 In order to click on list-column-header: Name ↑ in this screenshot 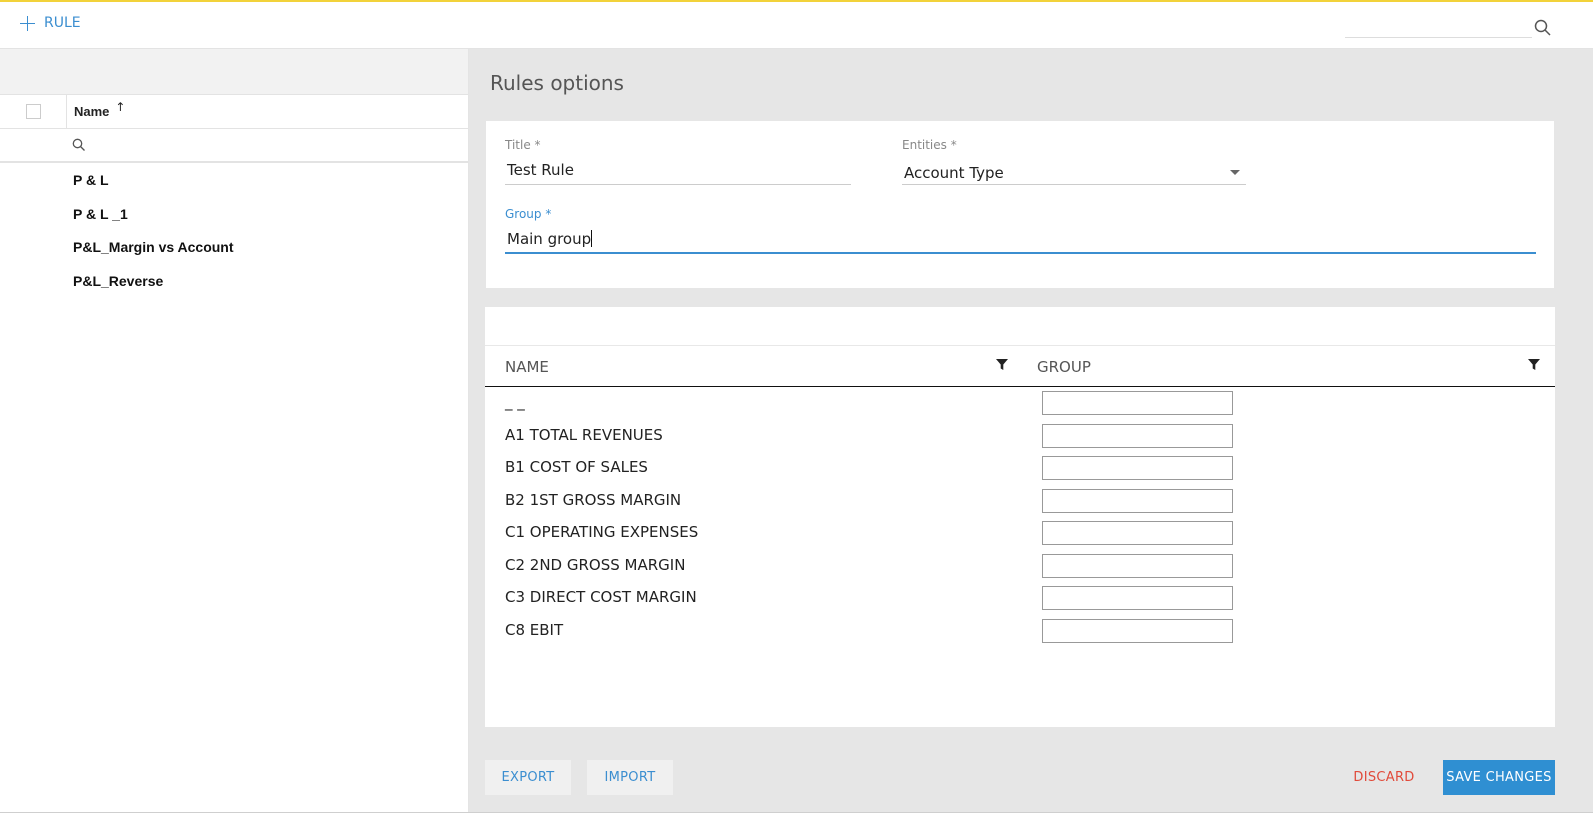, I will do `click(234, 112)`.